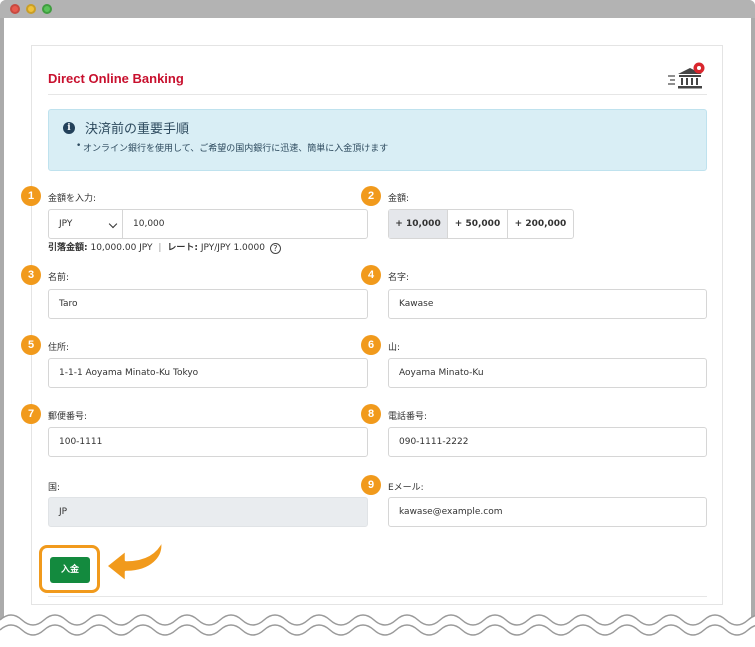 This screenshot has height=647, width=755. I want to click on deposit-button: 入金, so click(70, 570).